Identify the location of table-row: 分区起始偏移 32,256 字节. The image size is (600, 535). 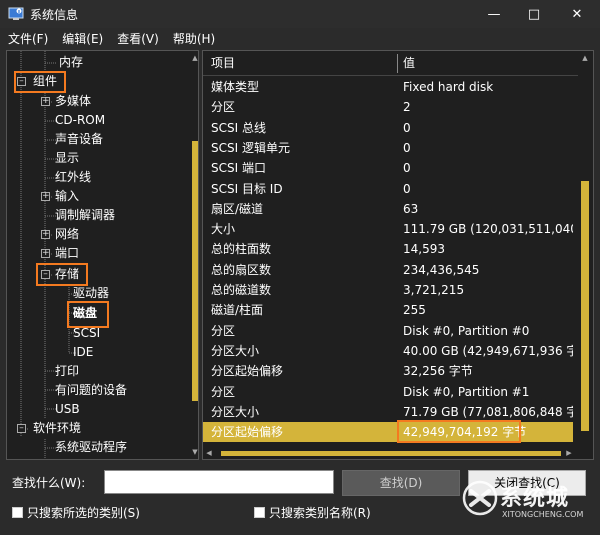
(388, 371).